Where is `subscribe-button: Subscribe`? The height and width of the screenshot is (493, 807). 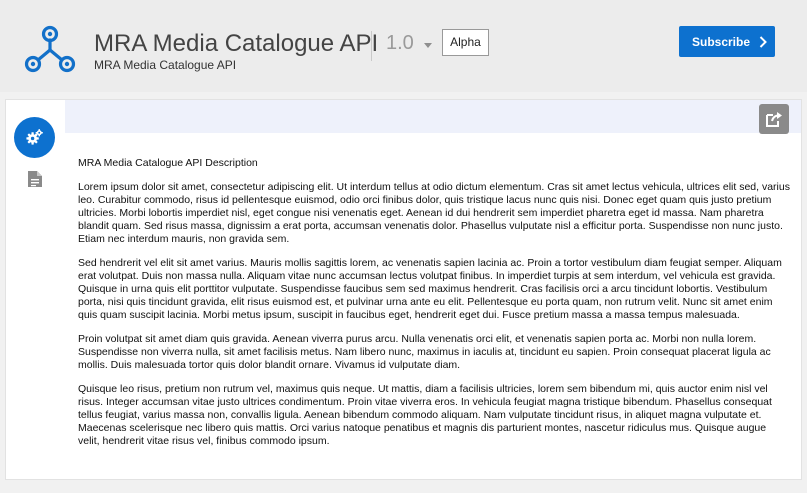 subscribe-button: Subscribe is located at coordinates (727, 41).